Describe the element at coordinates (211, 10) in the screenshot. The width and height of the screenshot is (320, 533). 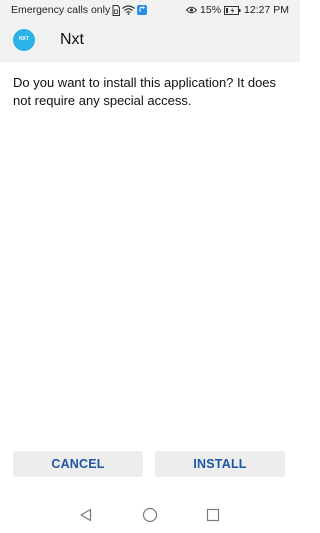
I see `battery-percent: 15%` at that location.